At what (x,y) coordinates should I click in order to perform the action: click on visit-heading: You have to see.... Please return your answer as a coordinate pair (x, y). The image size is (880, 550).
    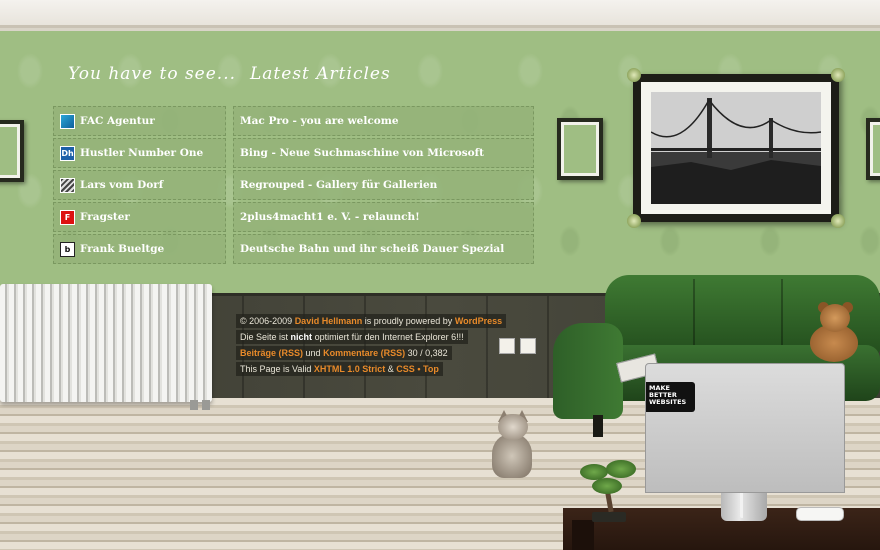
    Looking at the image, I should click on (152, 74).